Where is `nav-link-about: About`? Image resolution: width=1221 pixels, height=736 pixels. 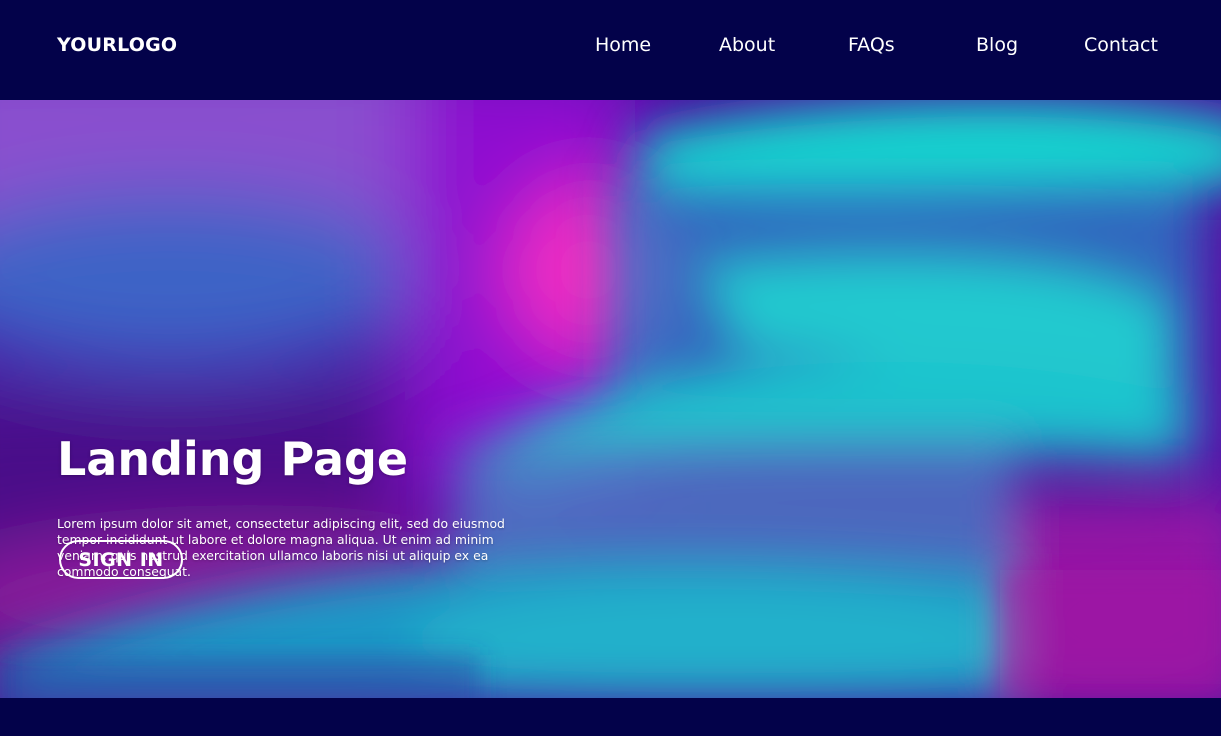 nav-link-about: About is located at coordinates (747, 45).